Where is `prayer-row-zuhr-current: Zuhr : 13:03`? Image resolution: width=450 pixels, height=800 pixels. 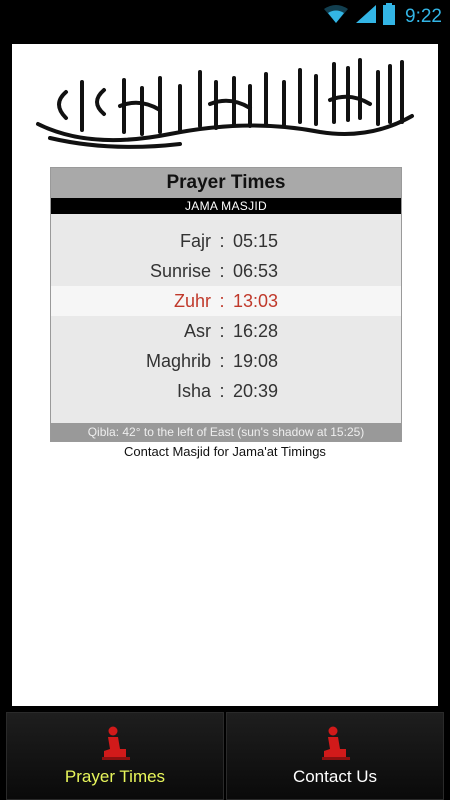 prayer-row-zuhr-current: Zuhr : 13:03 is located at coordinates (226, 301).